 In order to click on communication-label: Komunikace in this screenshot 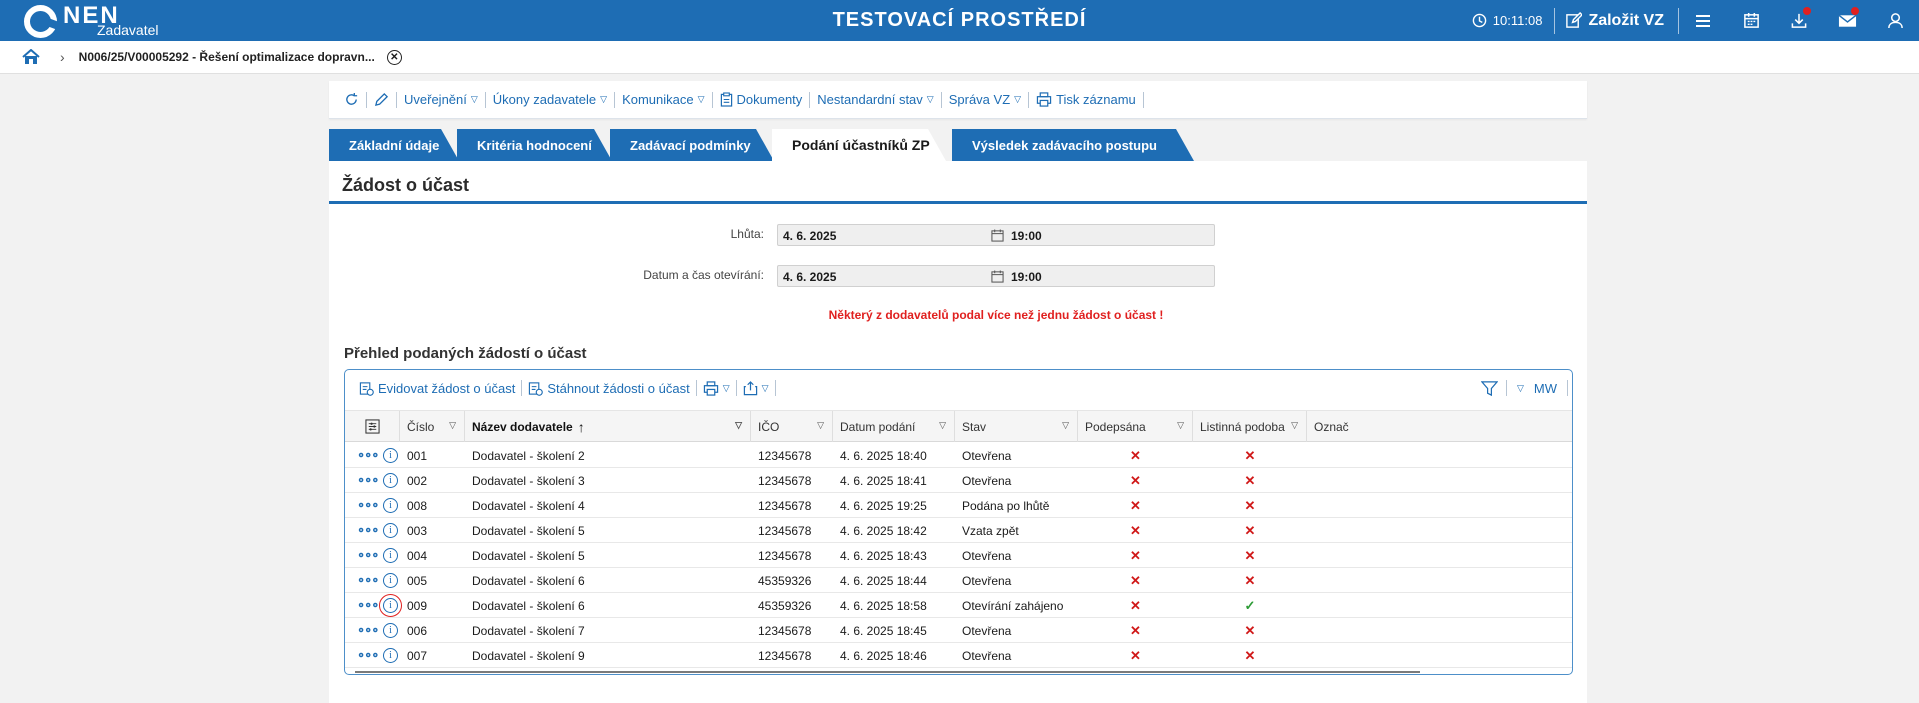, I will do `click(658, 99)`.